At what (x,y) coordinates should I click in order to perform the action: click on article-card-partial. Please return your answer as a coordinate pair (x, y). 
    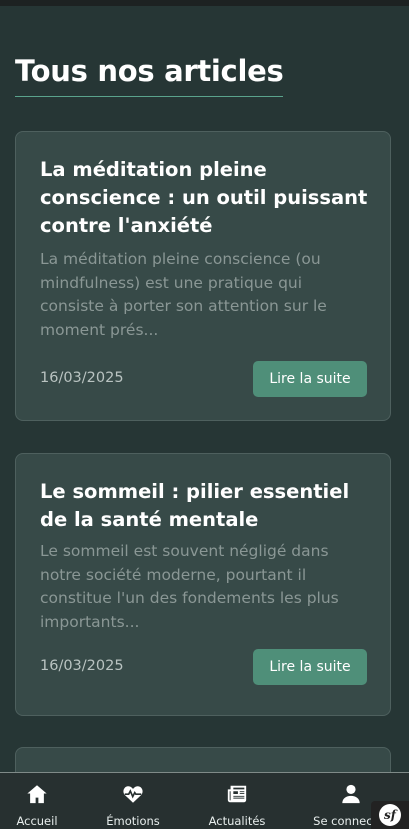
    Looking at the image, I should click on (203, 759).